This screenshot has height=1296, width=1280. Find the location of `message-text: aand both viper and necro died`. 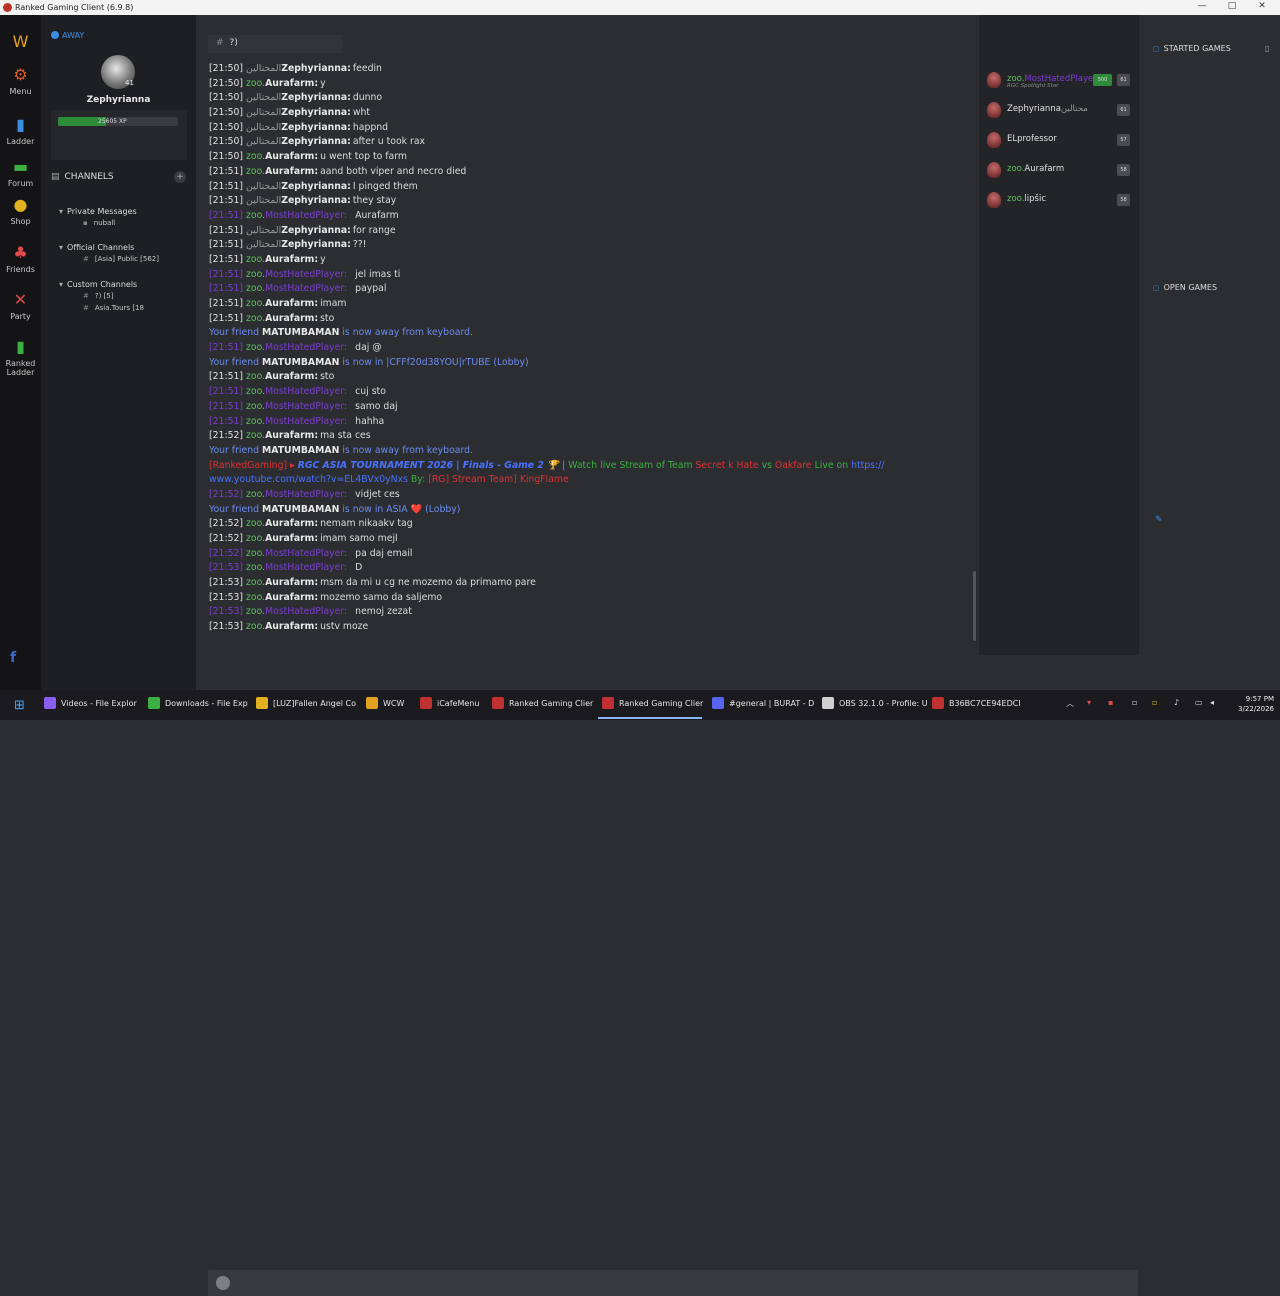

message-text: aand both viper and necro died is located at coordinates (393, 171).